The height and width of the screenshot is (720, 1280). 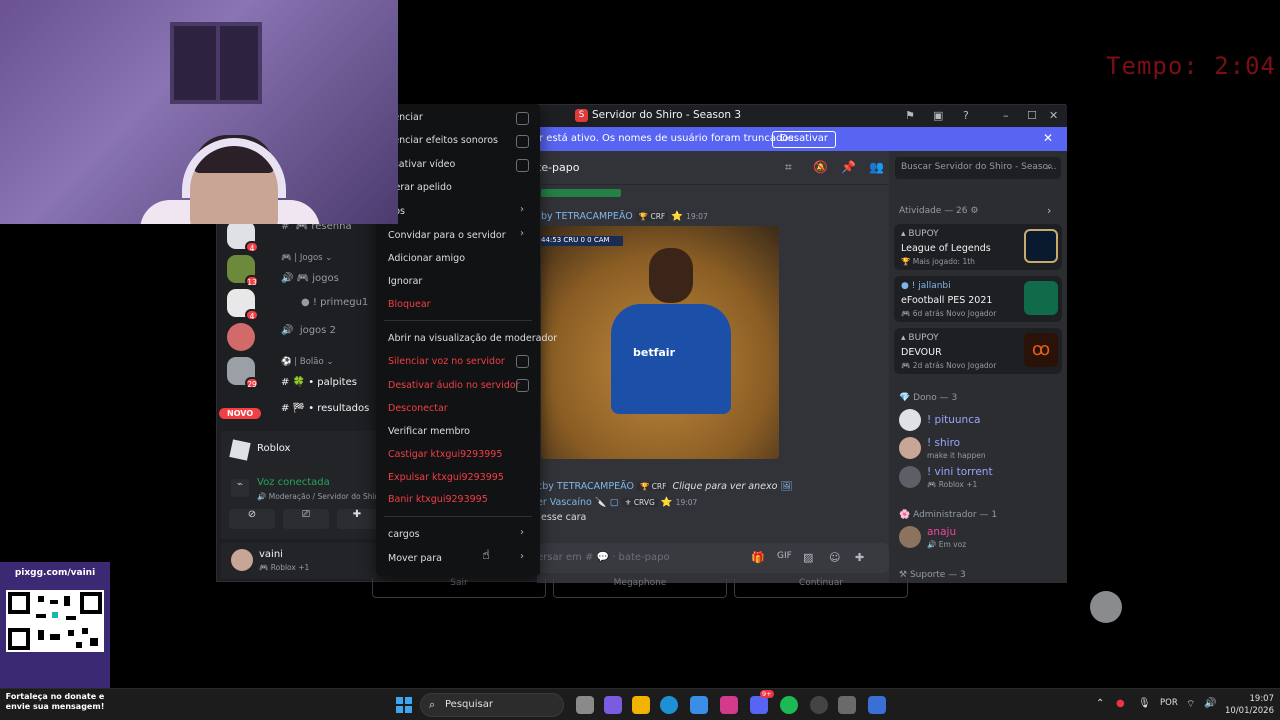 I want to click on menu-item-mod-view: Abrir na visualização de moderador, so click(x=472, y=338).